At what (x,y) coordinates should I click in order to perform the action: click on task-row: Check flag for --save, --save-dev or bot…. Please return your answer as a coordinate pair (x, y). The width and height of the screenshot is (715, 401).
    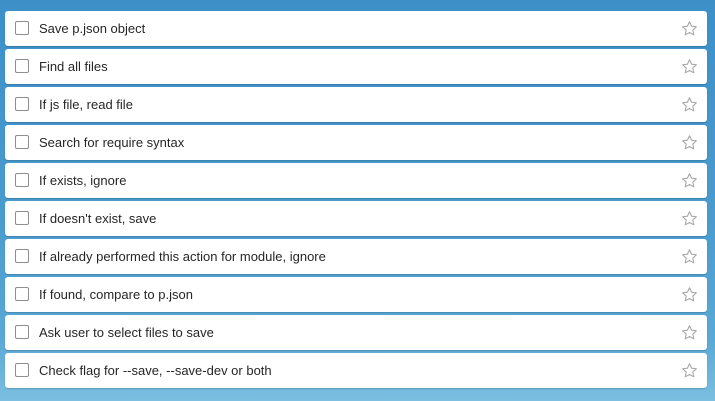
    Looking at the image, I should click on (356, 370).